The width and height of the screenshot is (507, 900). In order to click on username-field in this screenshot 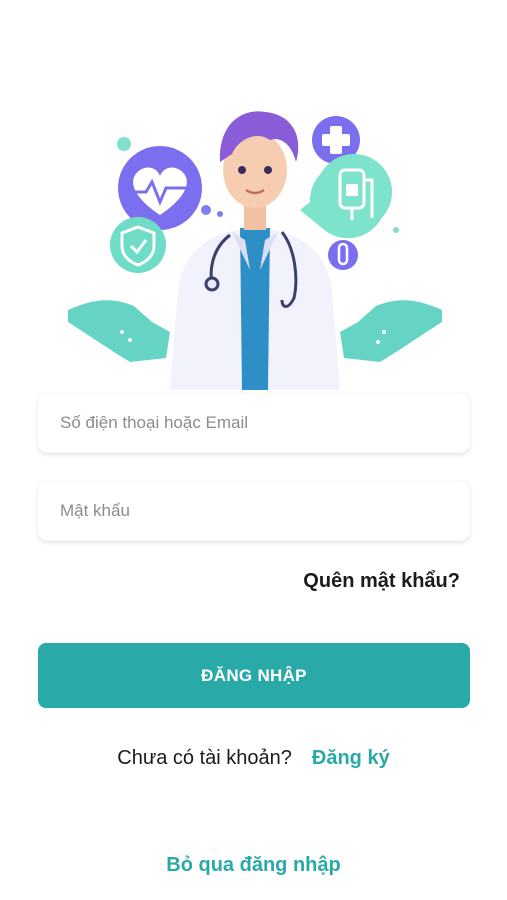, I will do `click(254, 423)`.